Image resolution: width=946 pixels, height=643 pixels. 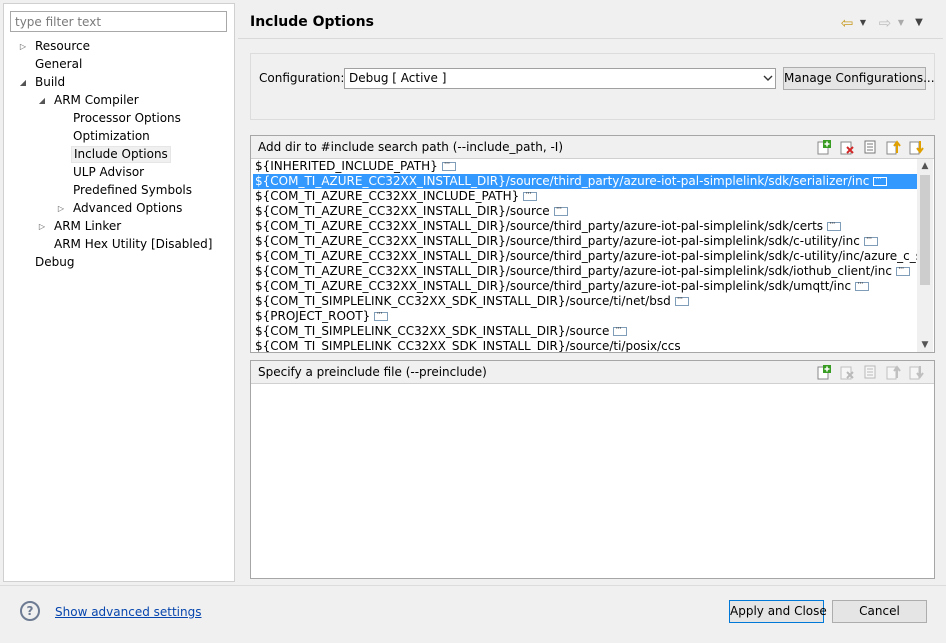 What do you see at coordinates (585, 195) in the screenshot?
I see `include-path-row: ${COM_TI_AZURE_CC32XX_INCLUDE_PATH}` at bounding box center [585, 195].